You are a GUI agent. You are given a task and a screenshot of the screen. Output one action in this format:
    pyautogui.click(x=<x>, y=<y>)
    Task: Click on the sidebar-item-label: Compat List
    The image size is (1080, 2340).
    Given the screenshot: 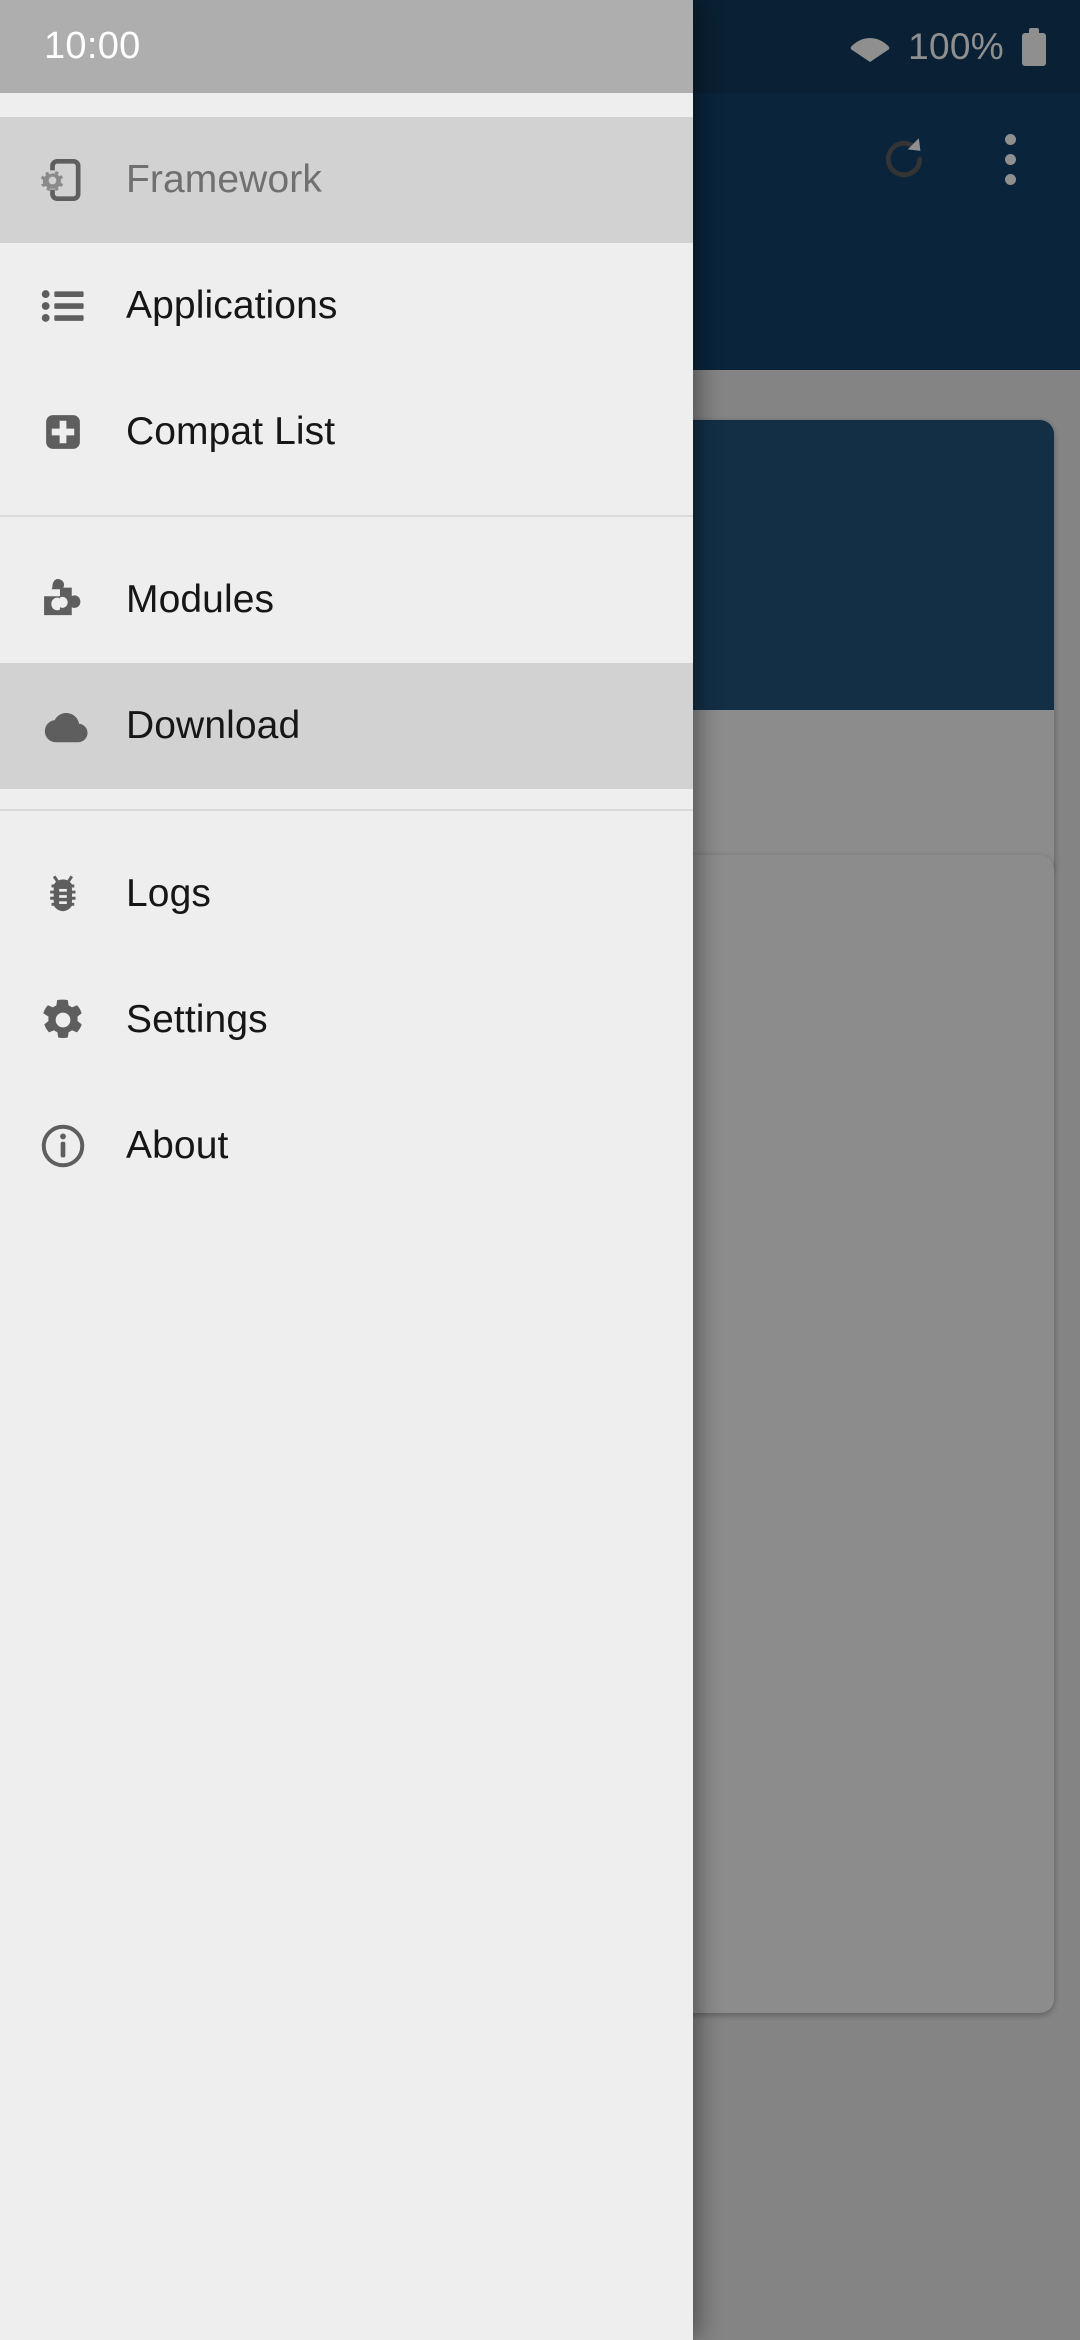 What is the action you would take?
    pyautogui.click(x=231, y=431)
    